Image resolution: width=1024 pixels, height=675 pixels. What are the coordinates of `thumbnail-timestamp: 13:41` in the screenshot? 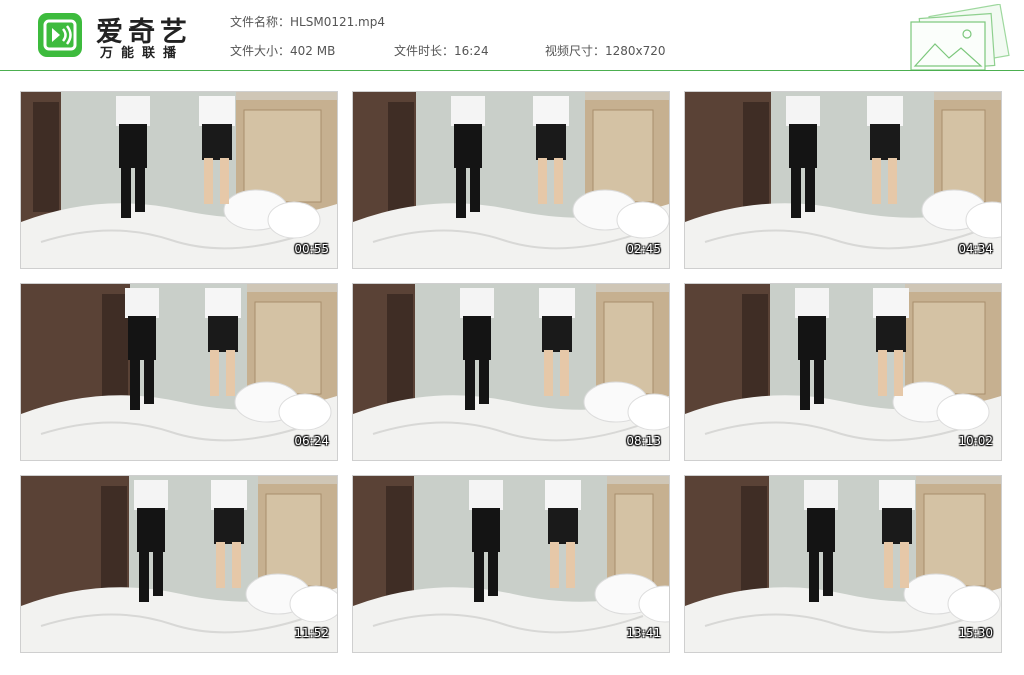 It's located at (643, 633).